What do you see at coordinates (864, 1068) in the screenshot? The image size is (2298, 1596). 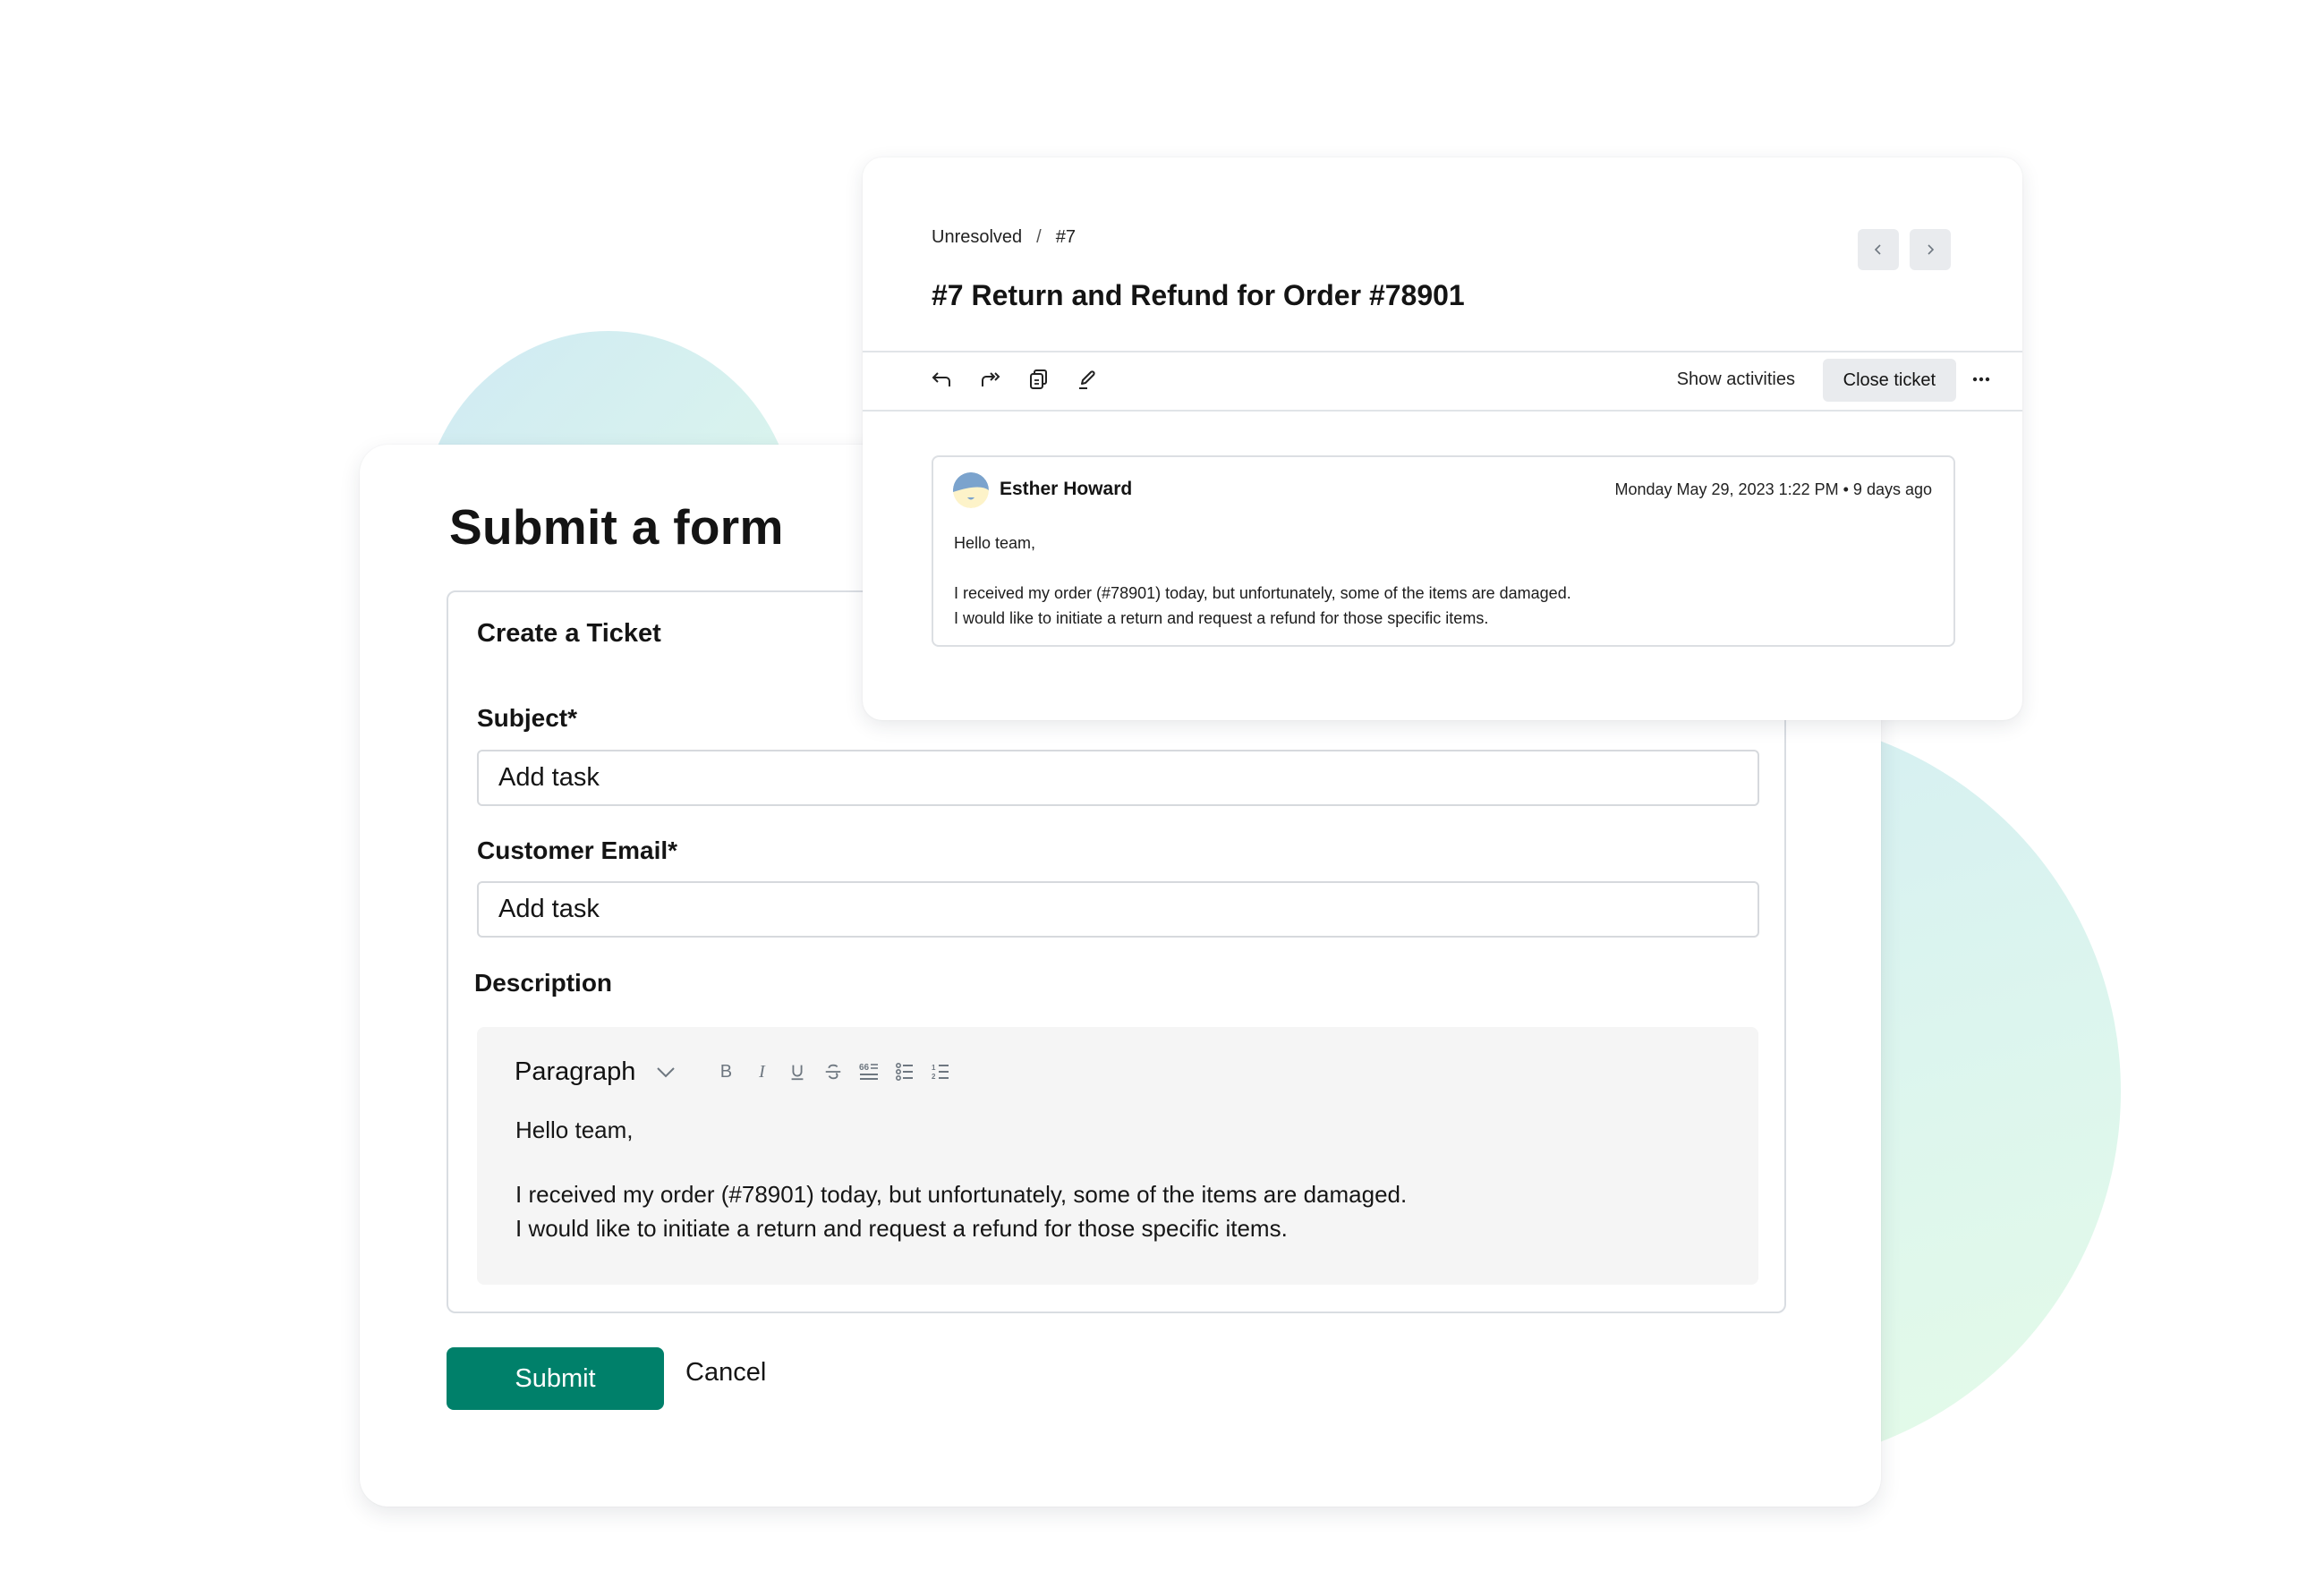 I see `svg-text: 66` at bounding box center [864, 1068].